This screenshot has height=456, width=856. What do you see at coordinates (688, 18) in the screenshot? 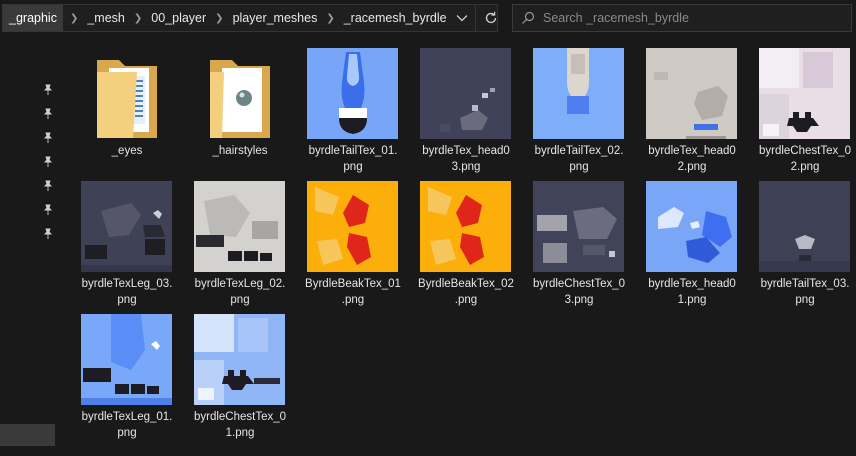
I see `search-input` at bounding box center [688, 18].